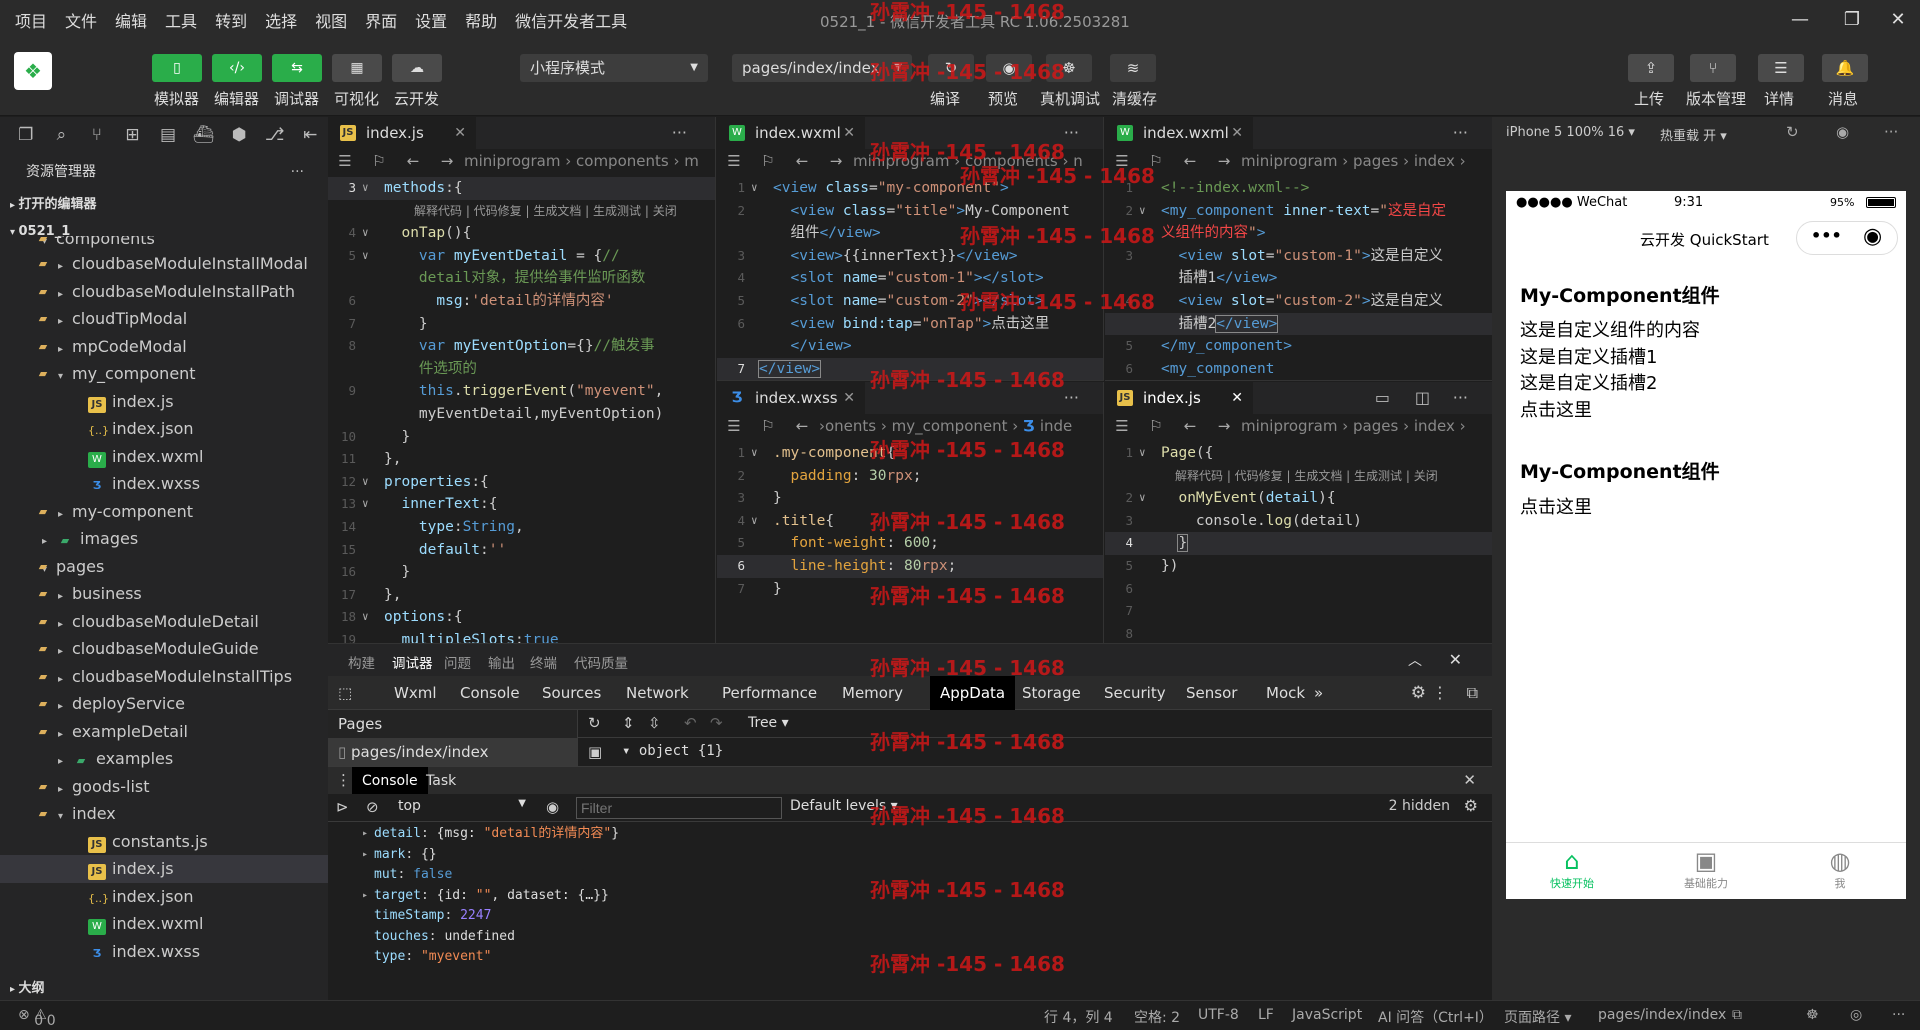 The width and height of the screenshot is (1920, 1030). I want to click on encoding: UTF-8, so click(1218, 1015).